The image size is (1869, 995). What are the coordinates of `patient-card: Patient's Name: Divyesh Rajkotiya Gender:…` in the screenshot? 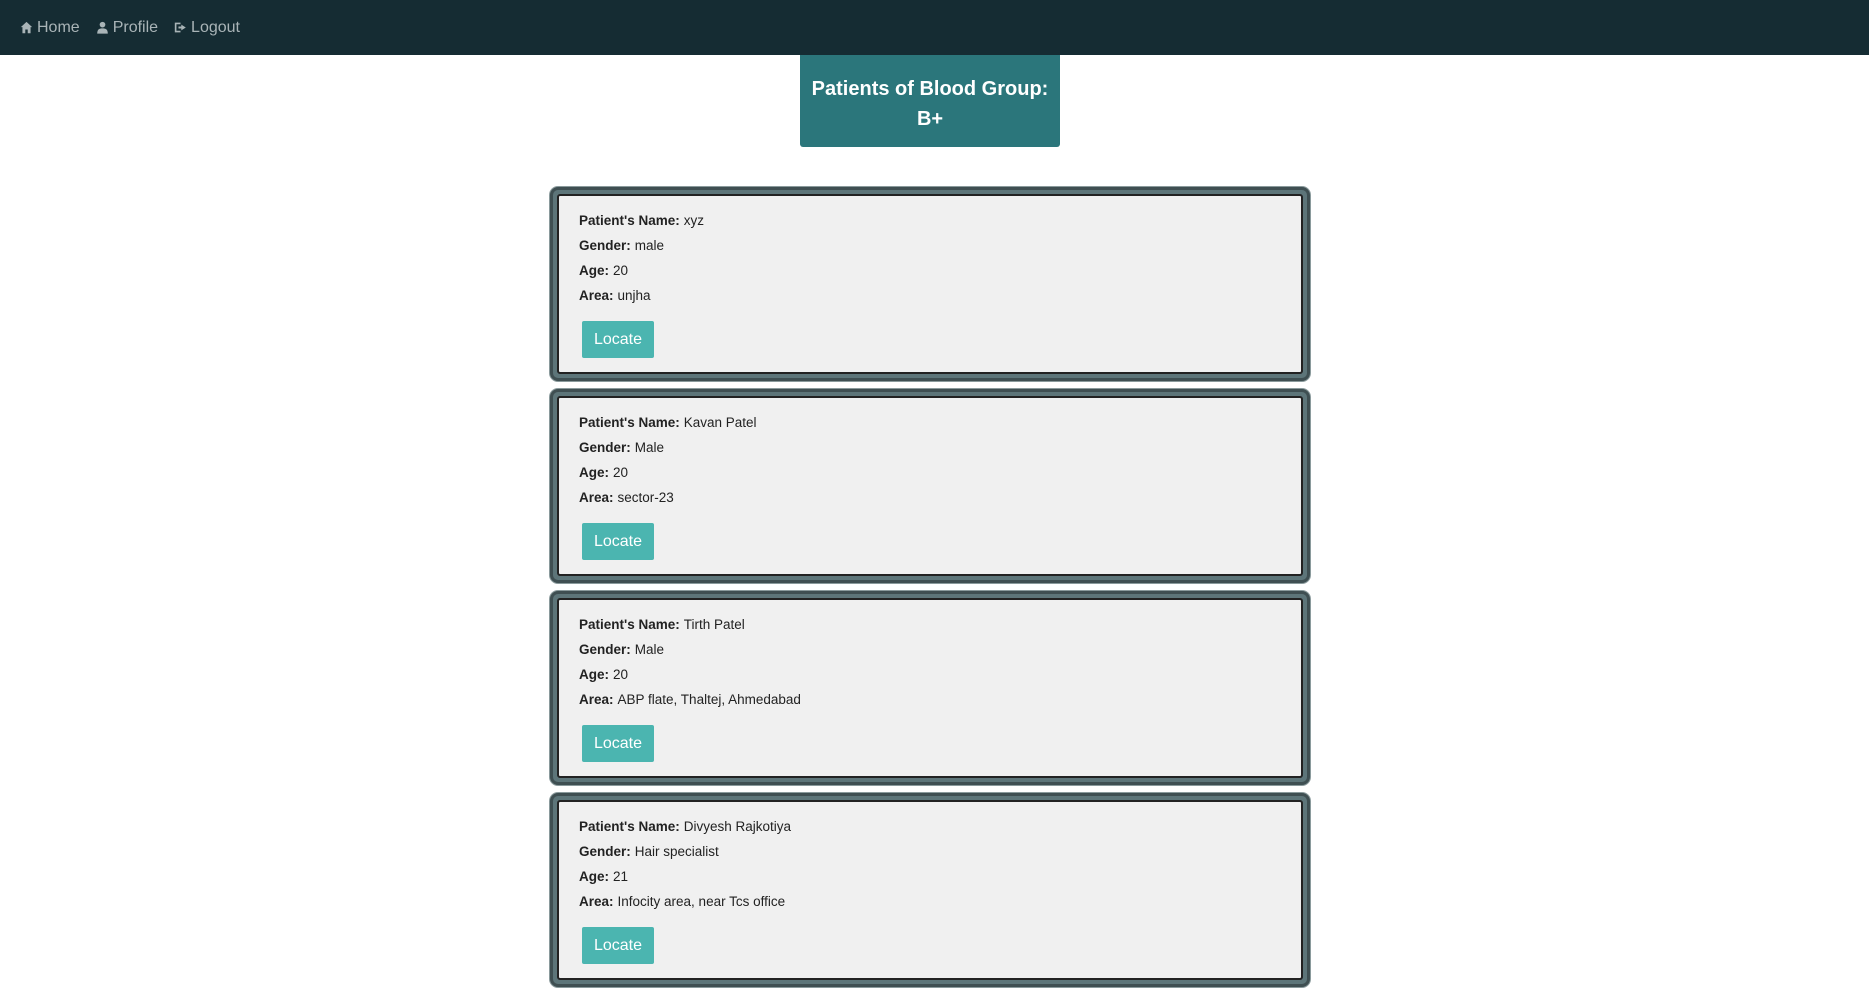 It's located at (930, 890).